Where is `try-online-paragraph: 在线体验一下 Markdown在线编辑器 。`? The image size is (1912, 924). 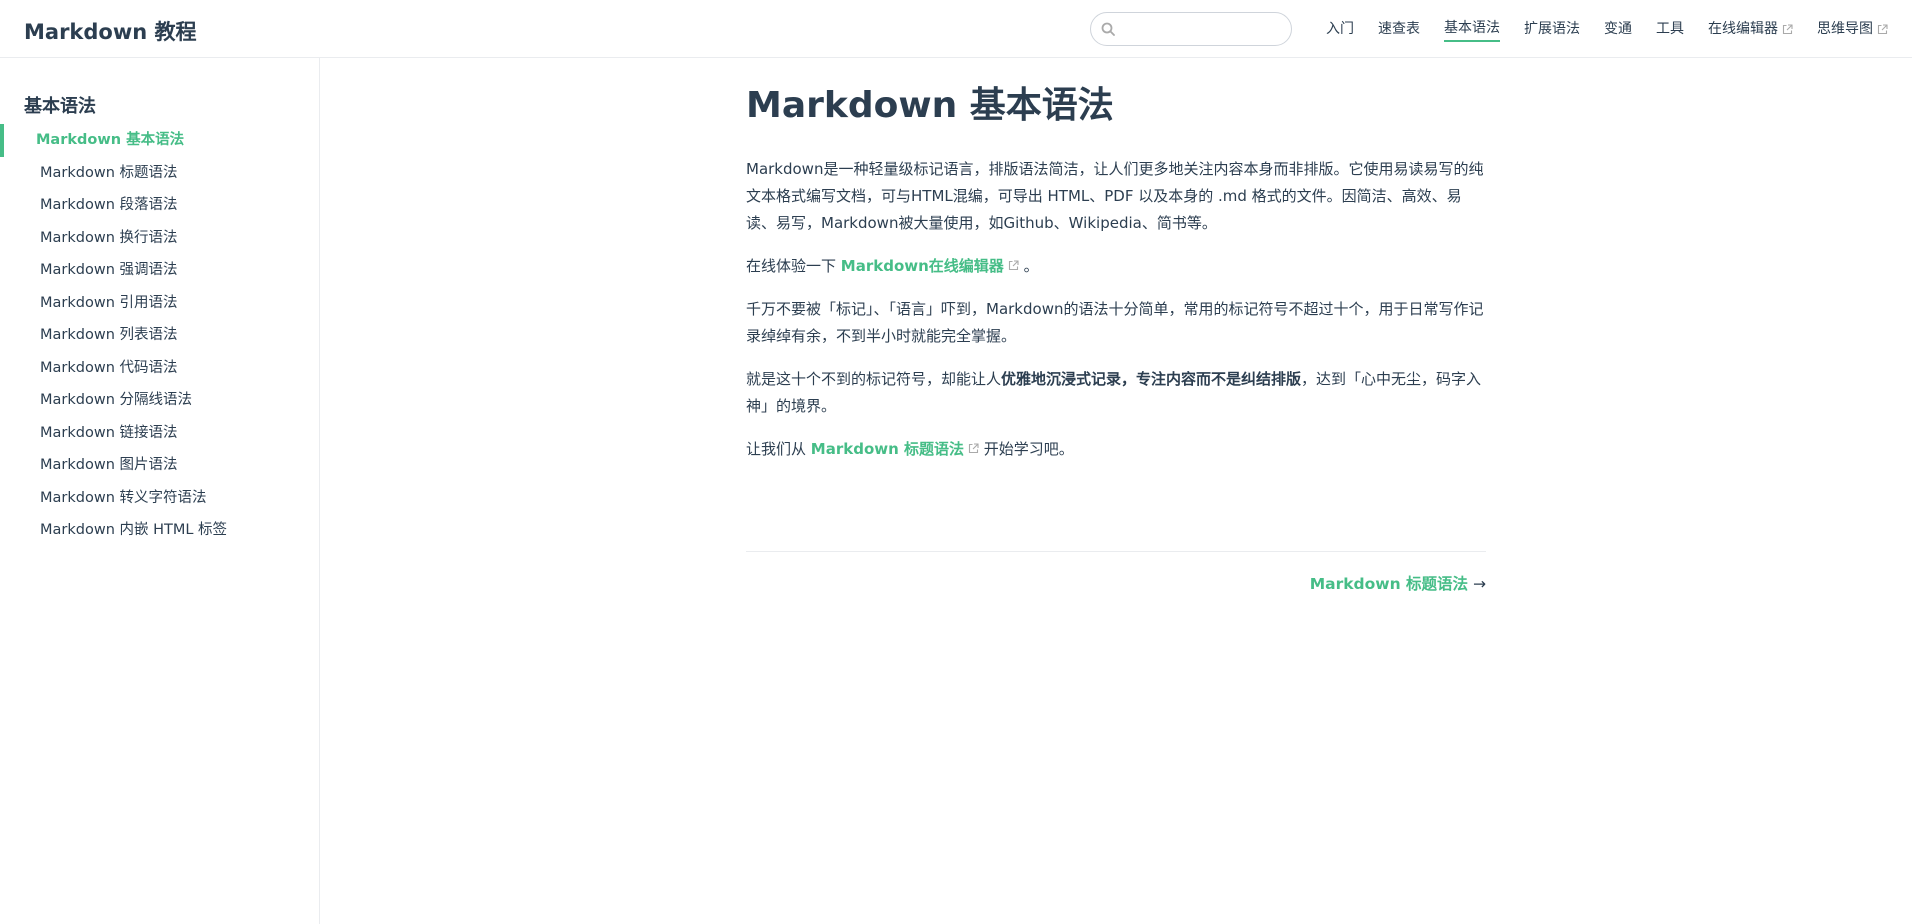 try-online-paragraph: 在线体验一下 Markdown在线编辑器 。 is located at coordinates (892, 266).